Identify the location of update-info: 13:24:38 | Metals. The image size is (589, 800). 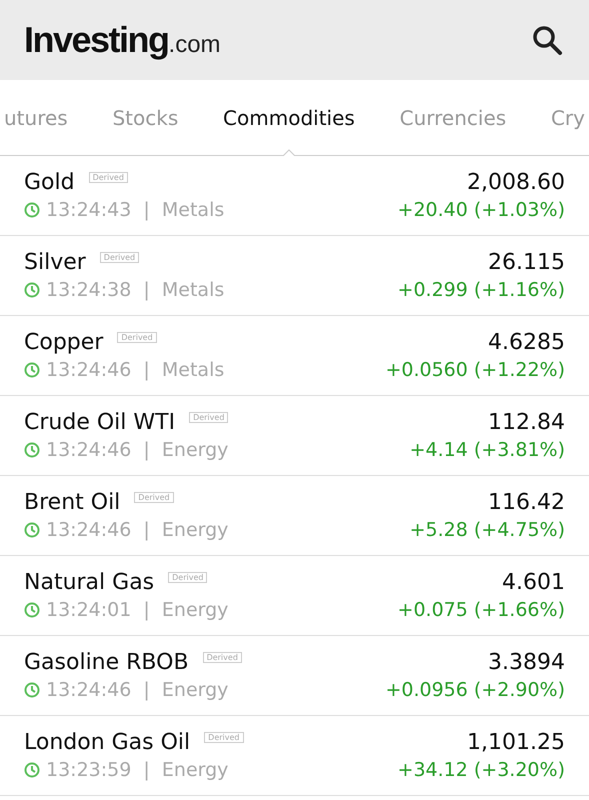
(135, 290).